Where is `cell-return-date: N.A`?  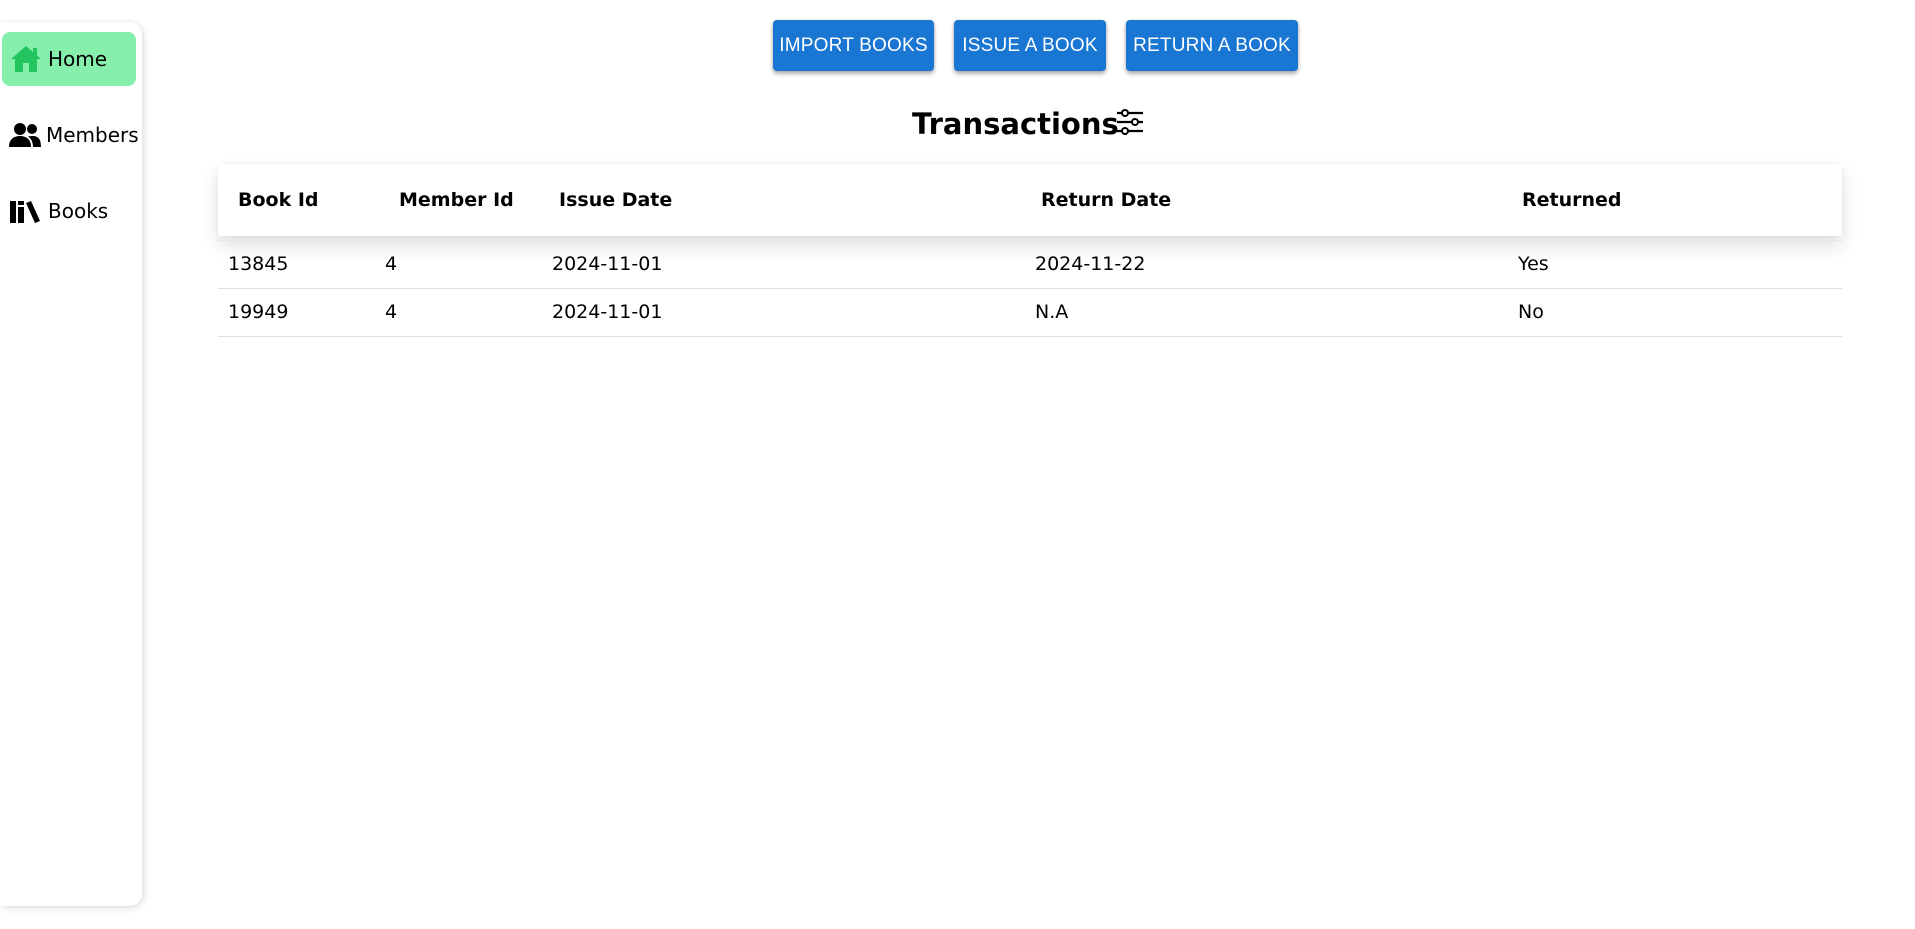
cell-return-date: N.A is located at coordinates (1052, 312).